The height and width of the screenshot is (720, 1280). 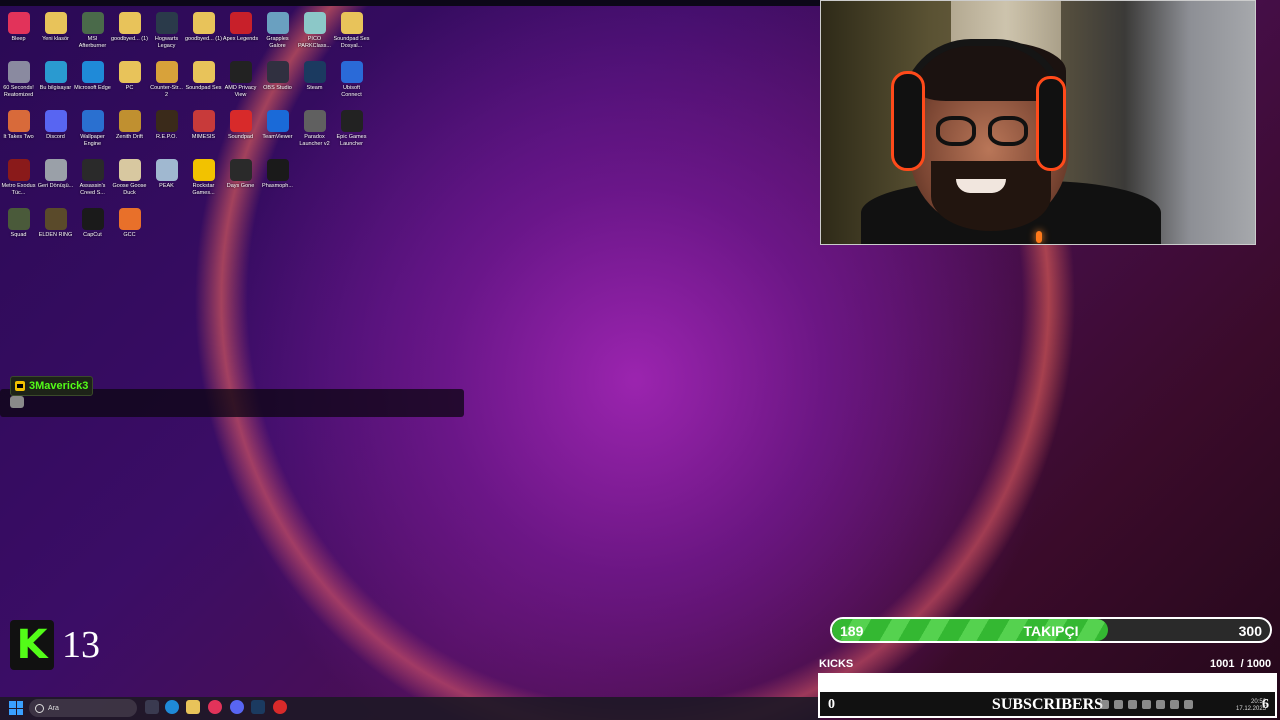 What do you see at coordinates (129, 132) in the screenshot?
I see `desktop-shortcut: Zenith Drift` at bounding box center [129, 132].